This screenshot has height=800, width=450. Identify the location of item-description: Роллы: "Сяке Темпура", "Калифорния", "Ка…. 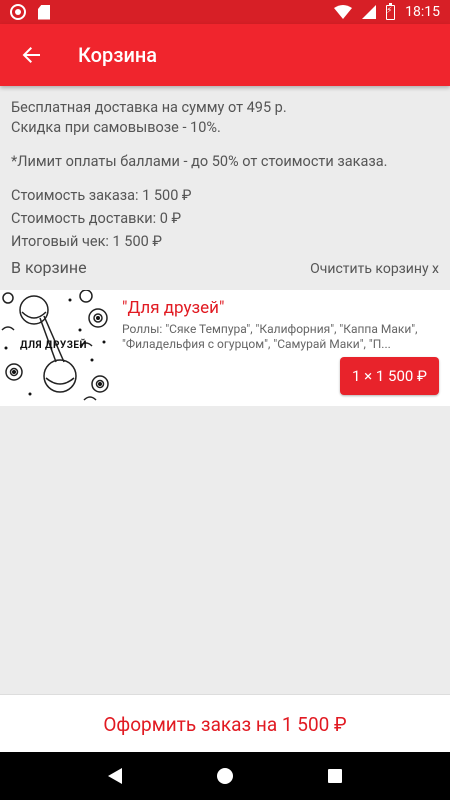
(270, 336).